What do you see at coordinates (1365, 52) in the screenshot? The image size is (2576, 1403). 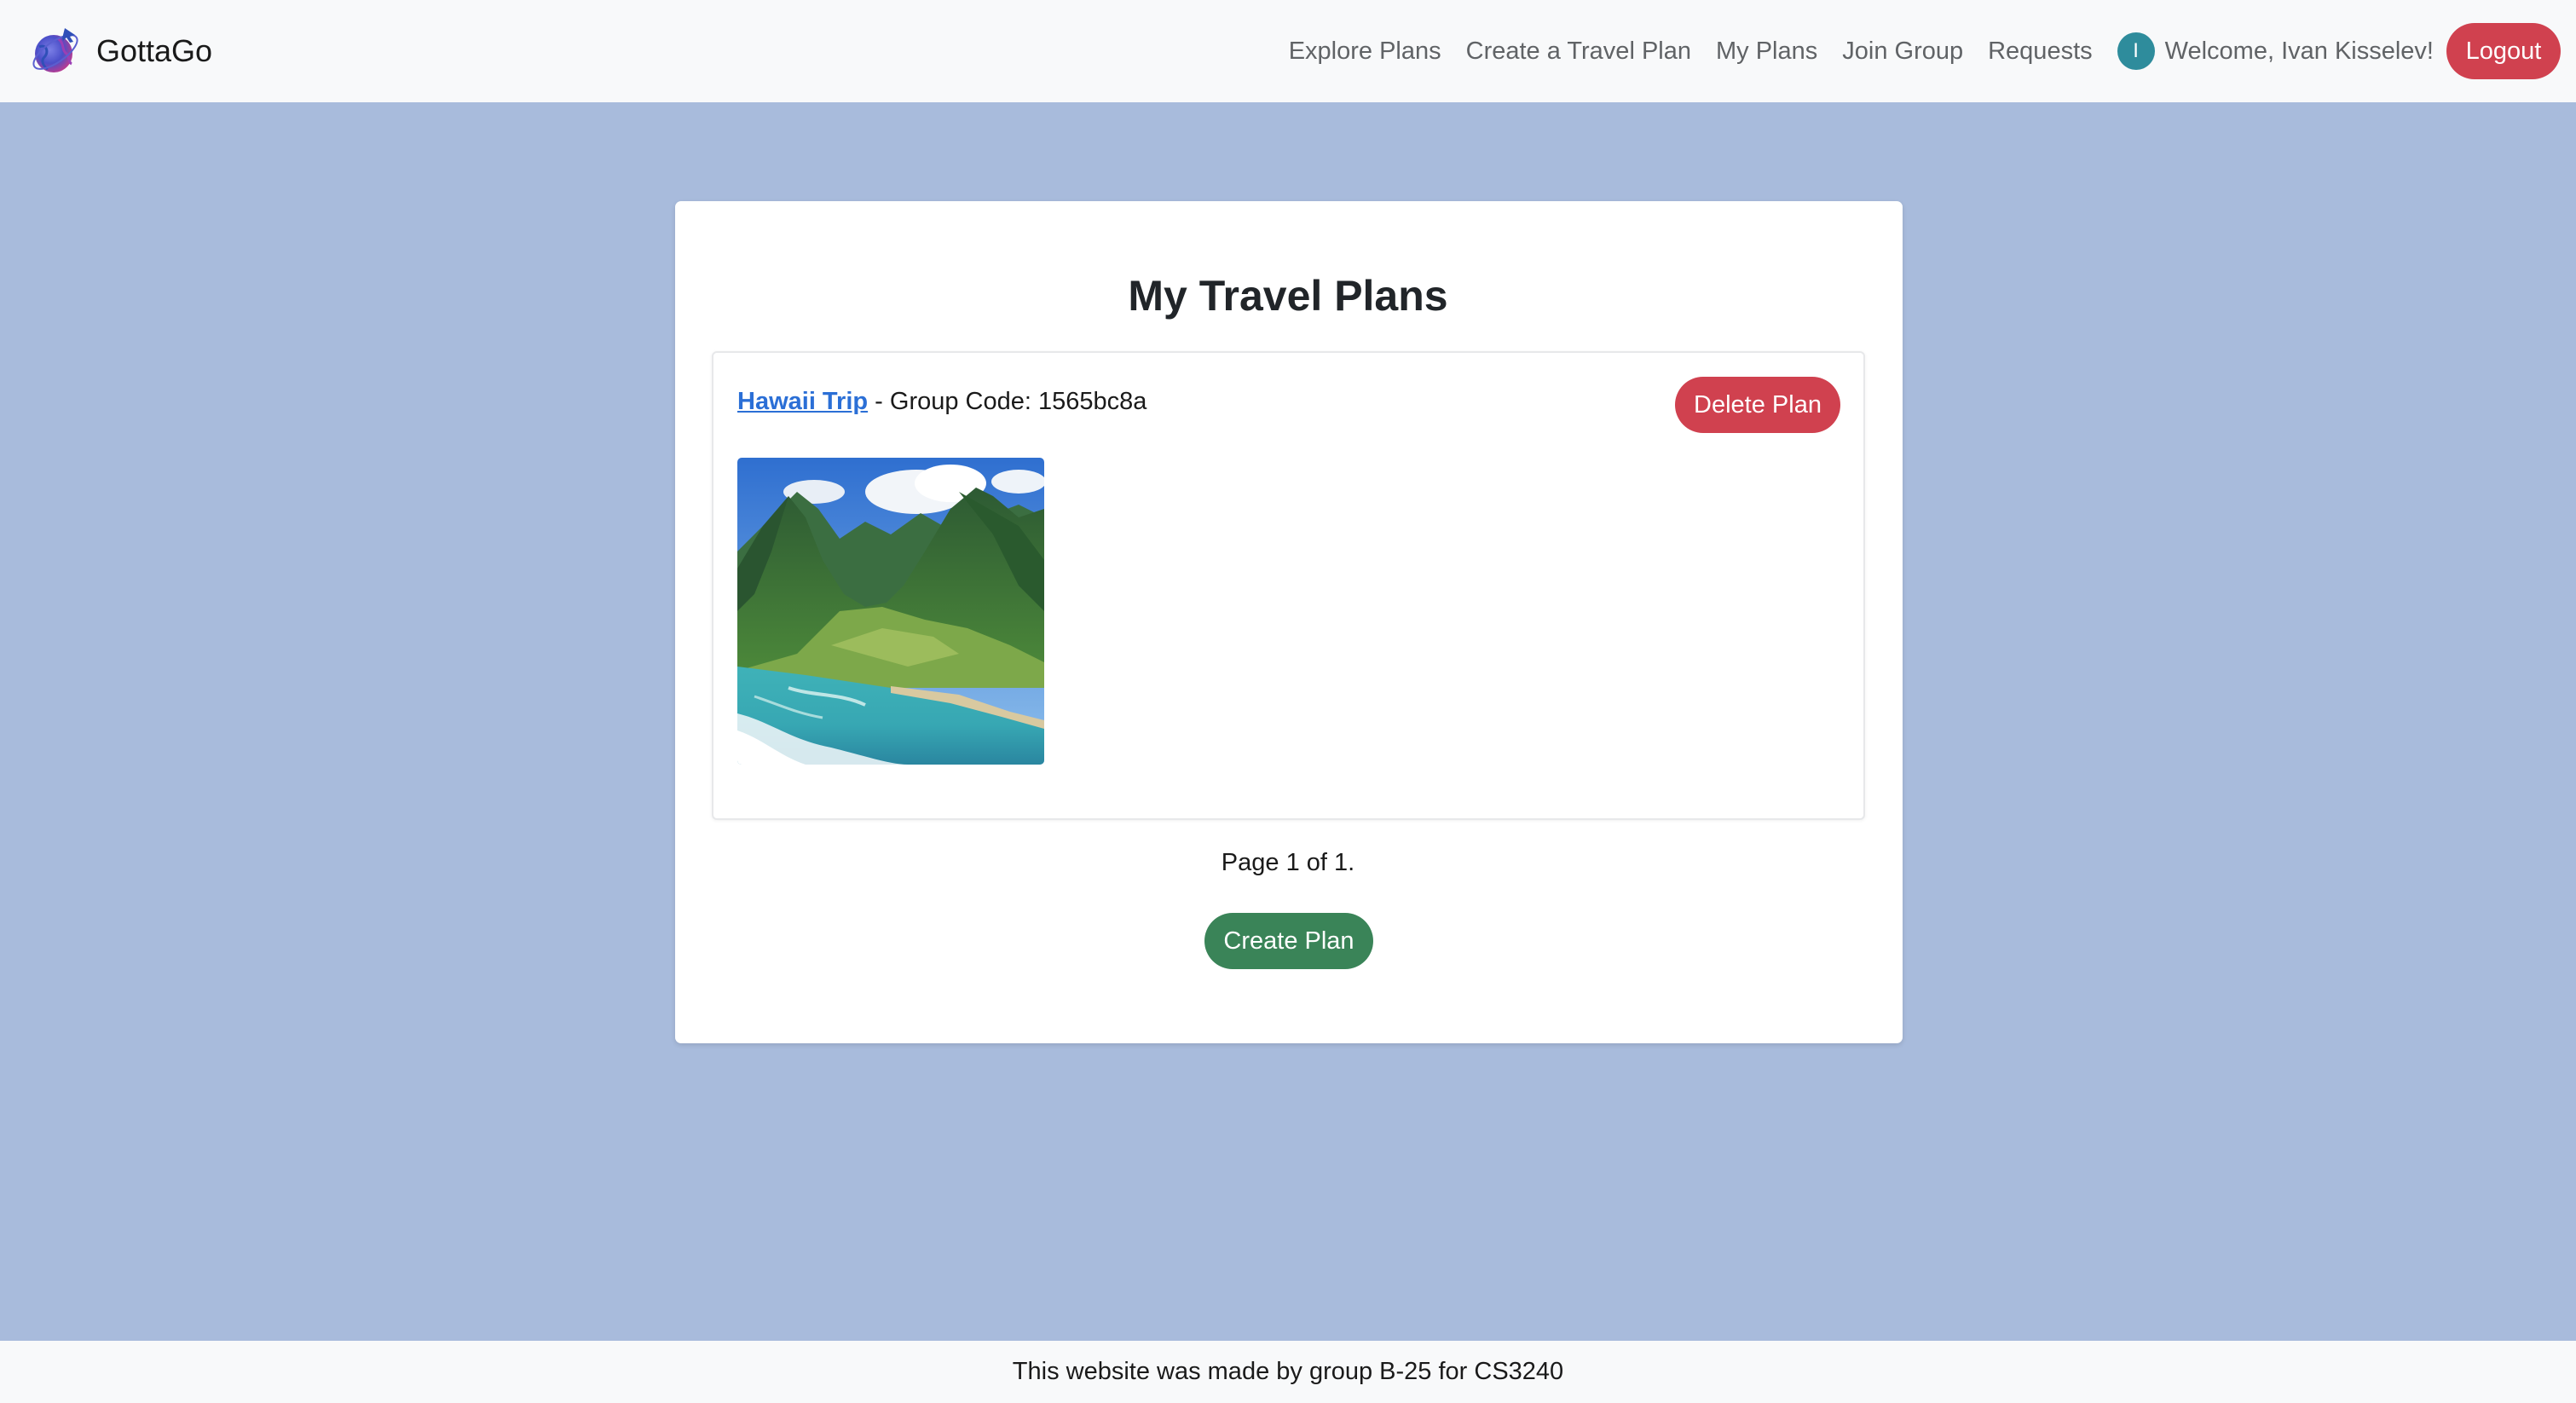 I see `nav-link-explore-plans: Explore Plans` at bounding box center [1365, 52].